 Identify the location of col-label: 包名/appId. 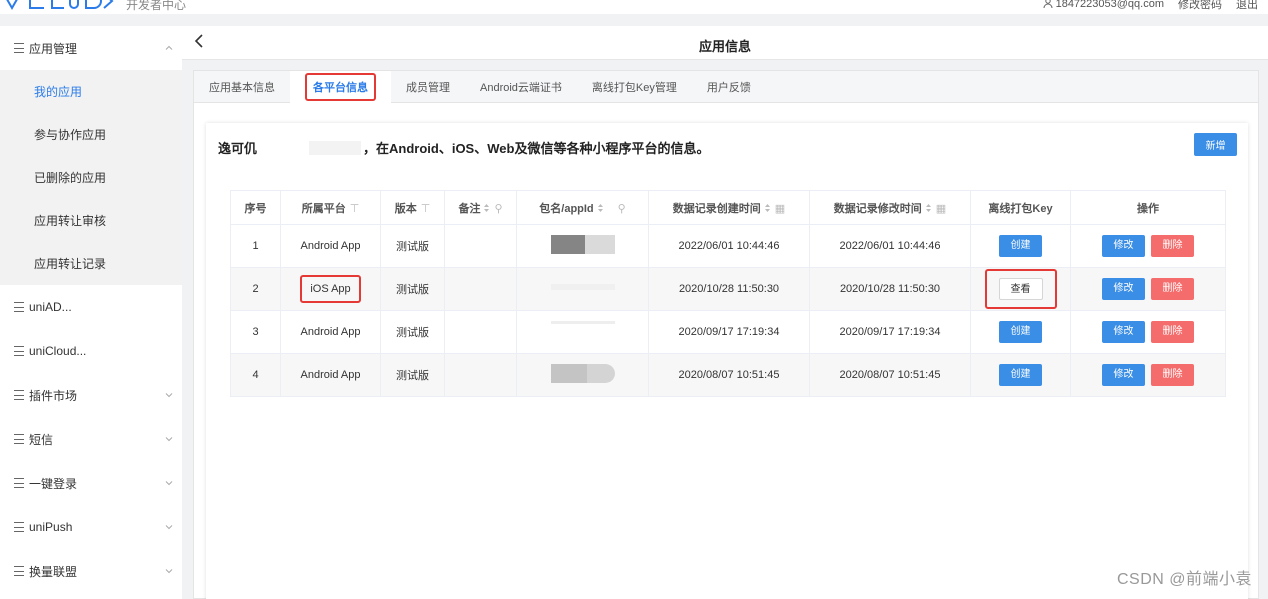
(566, 208).